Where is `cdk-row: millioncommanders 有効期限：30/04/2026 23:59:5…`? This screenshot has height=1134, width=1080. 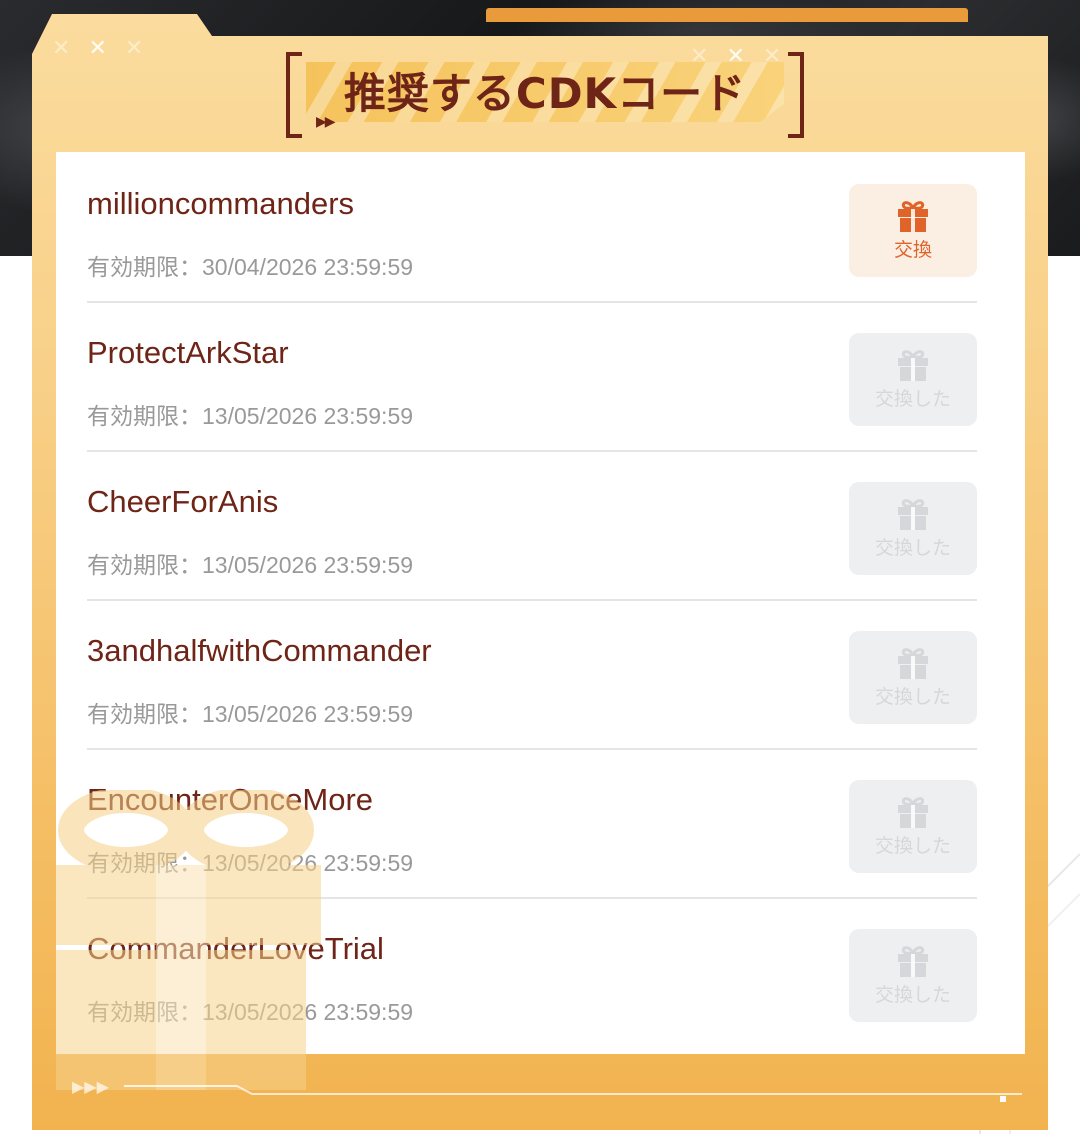 cdk-row: millioncommanders 有効期限：30/04/2026 23:59:5… is located at coordinates (532, 227).